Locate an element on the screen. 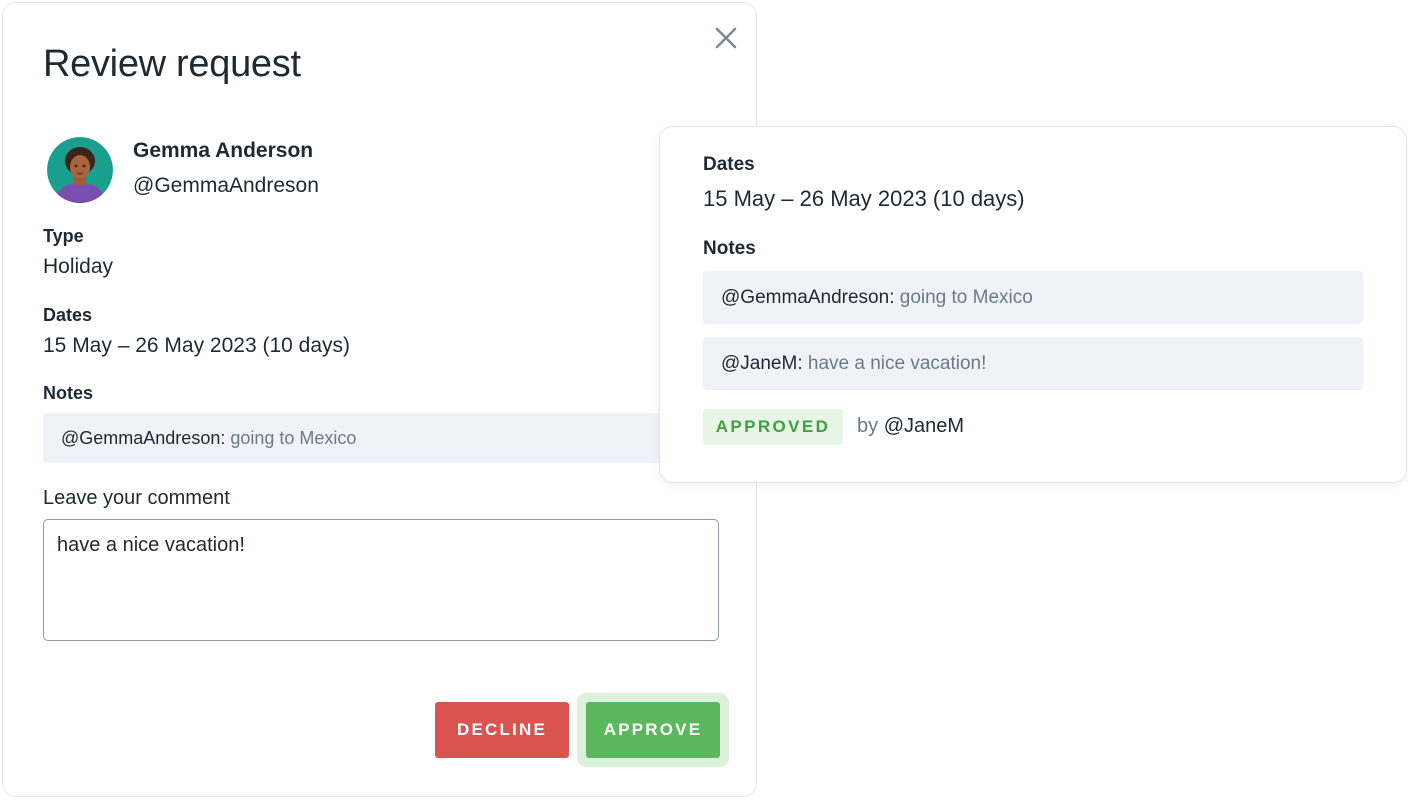  user-name: Gemma Anderson is located at coordinates (223, 150).